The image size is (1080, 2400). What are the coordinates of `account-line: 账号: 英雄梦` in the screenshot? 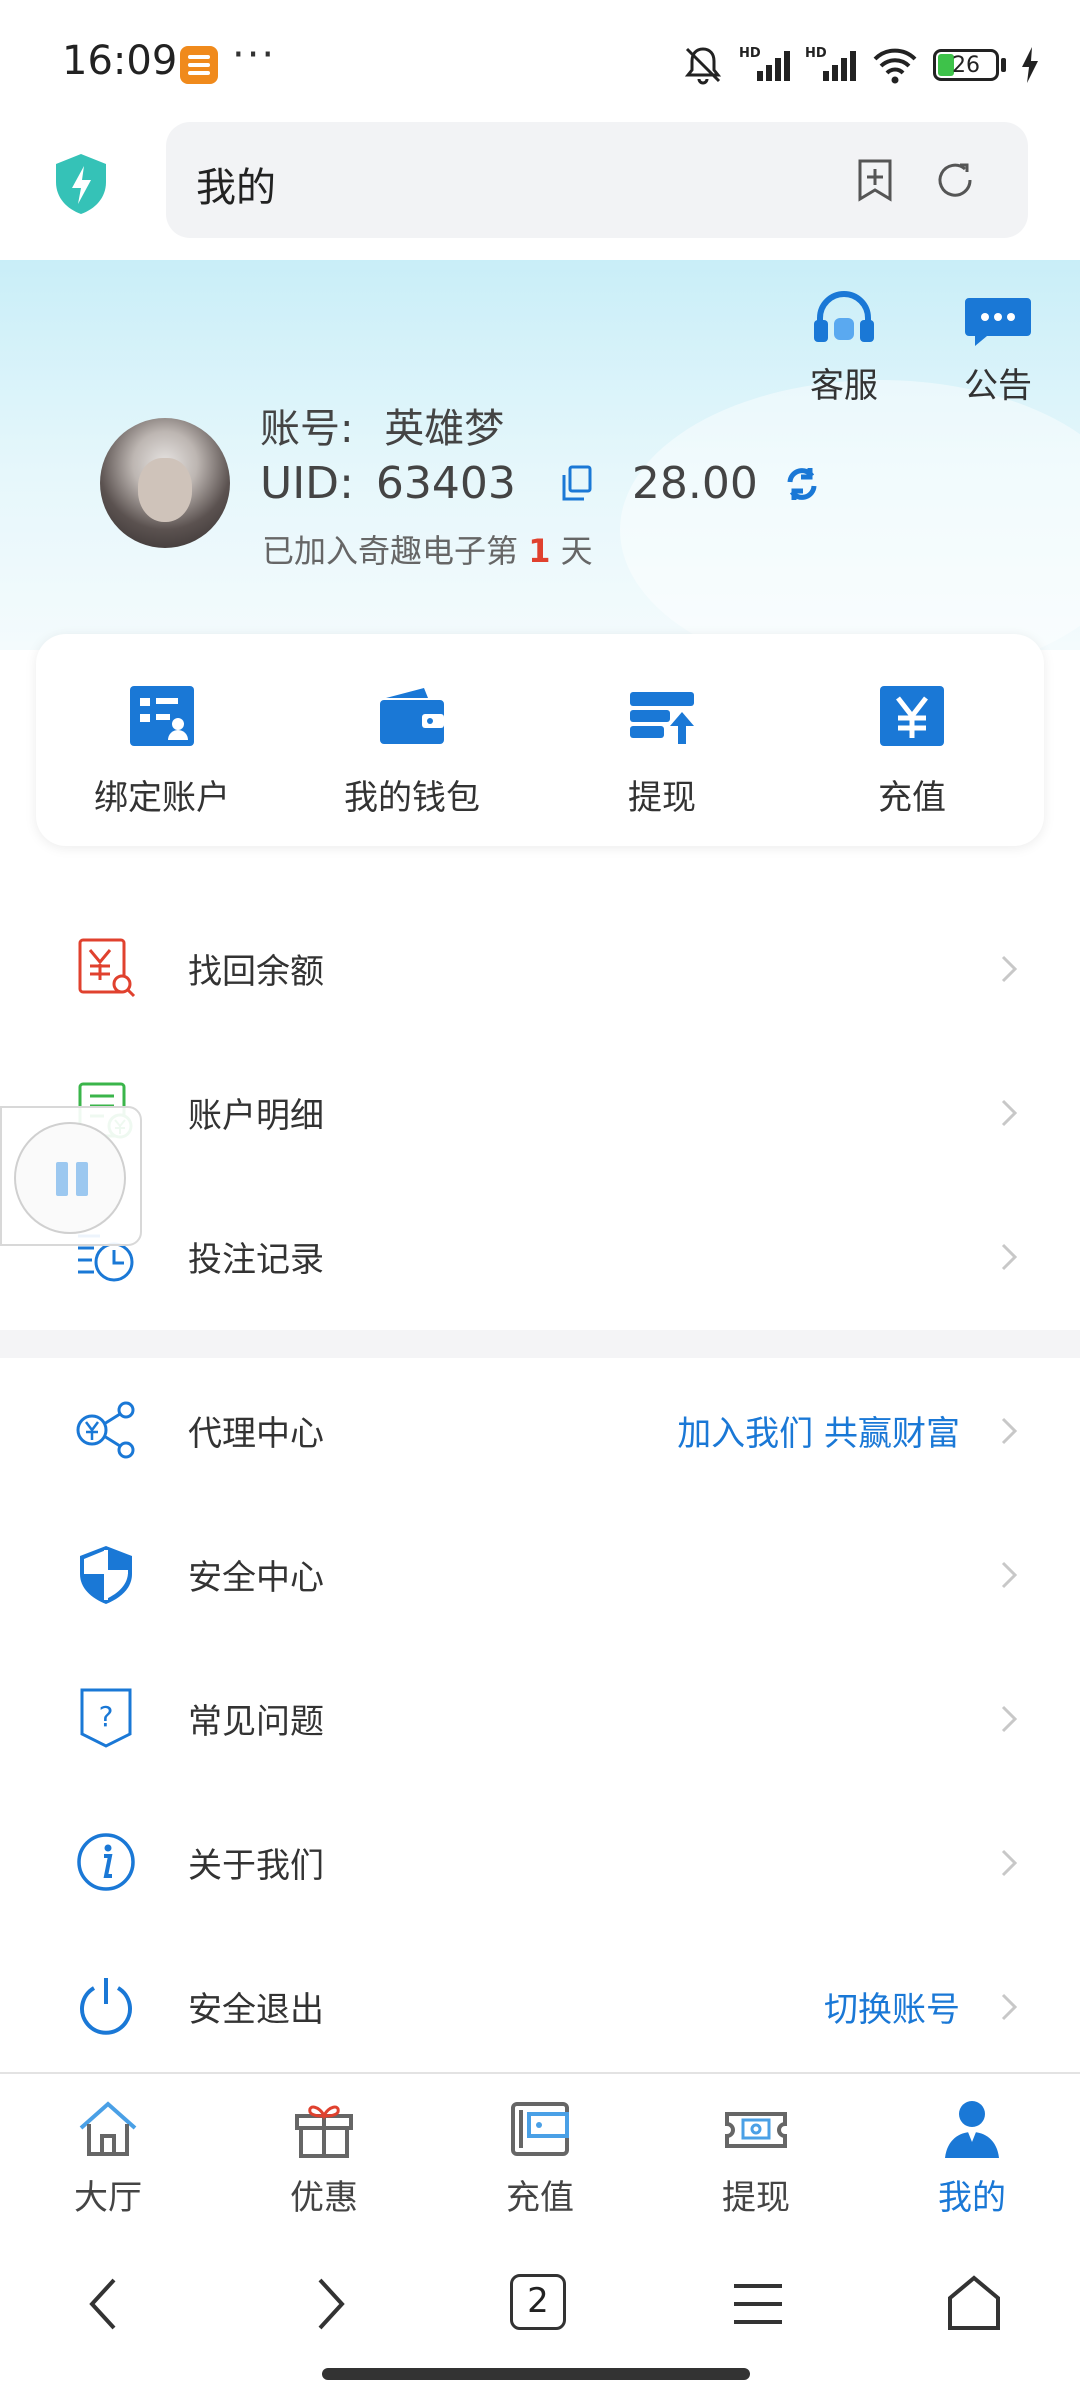 It's located at (382, 425).